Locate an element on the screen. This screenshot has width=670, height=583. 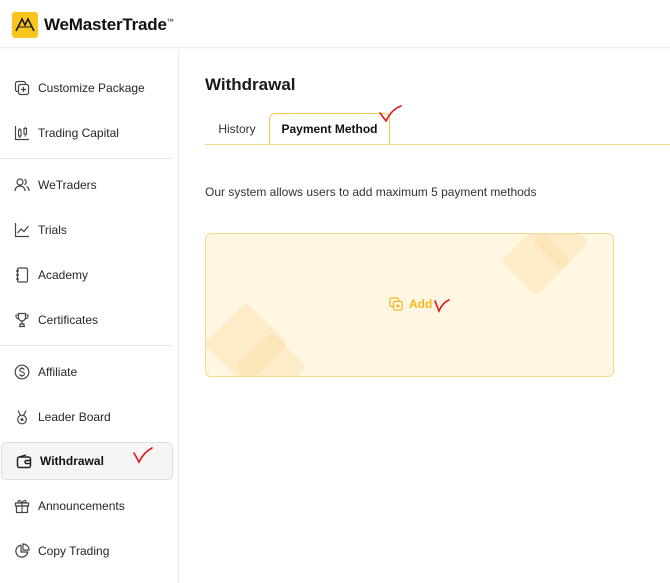
sidebar-item-announcements: Announcements is located at coordinates (86, 506).